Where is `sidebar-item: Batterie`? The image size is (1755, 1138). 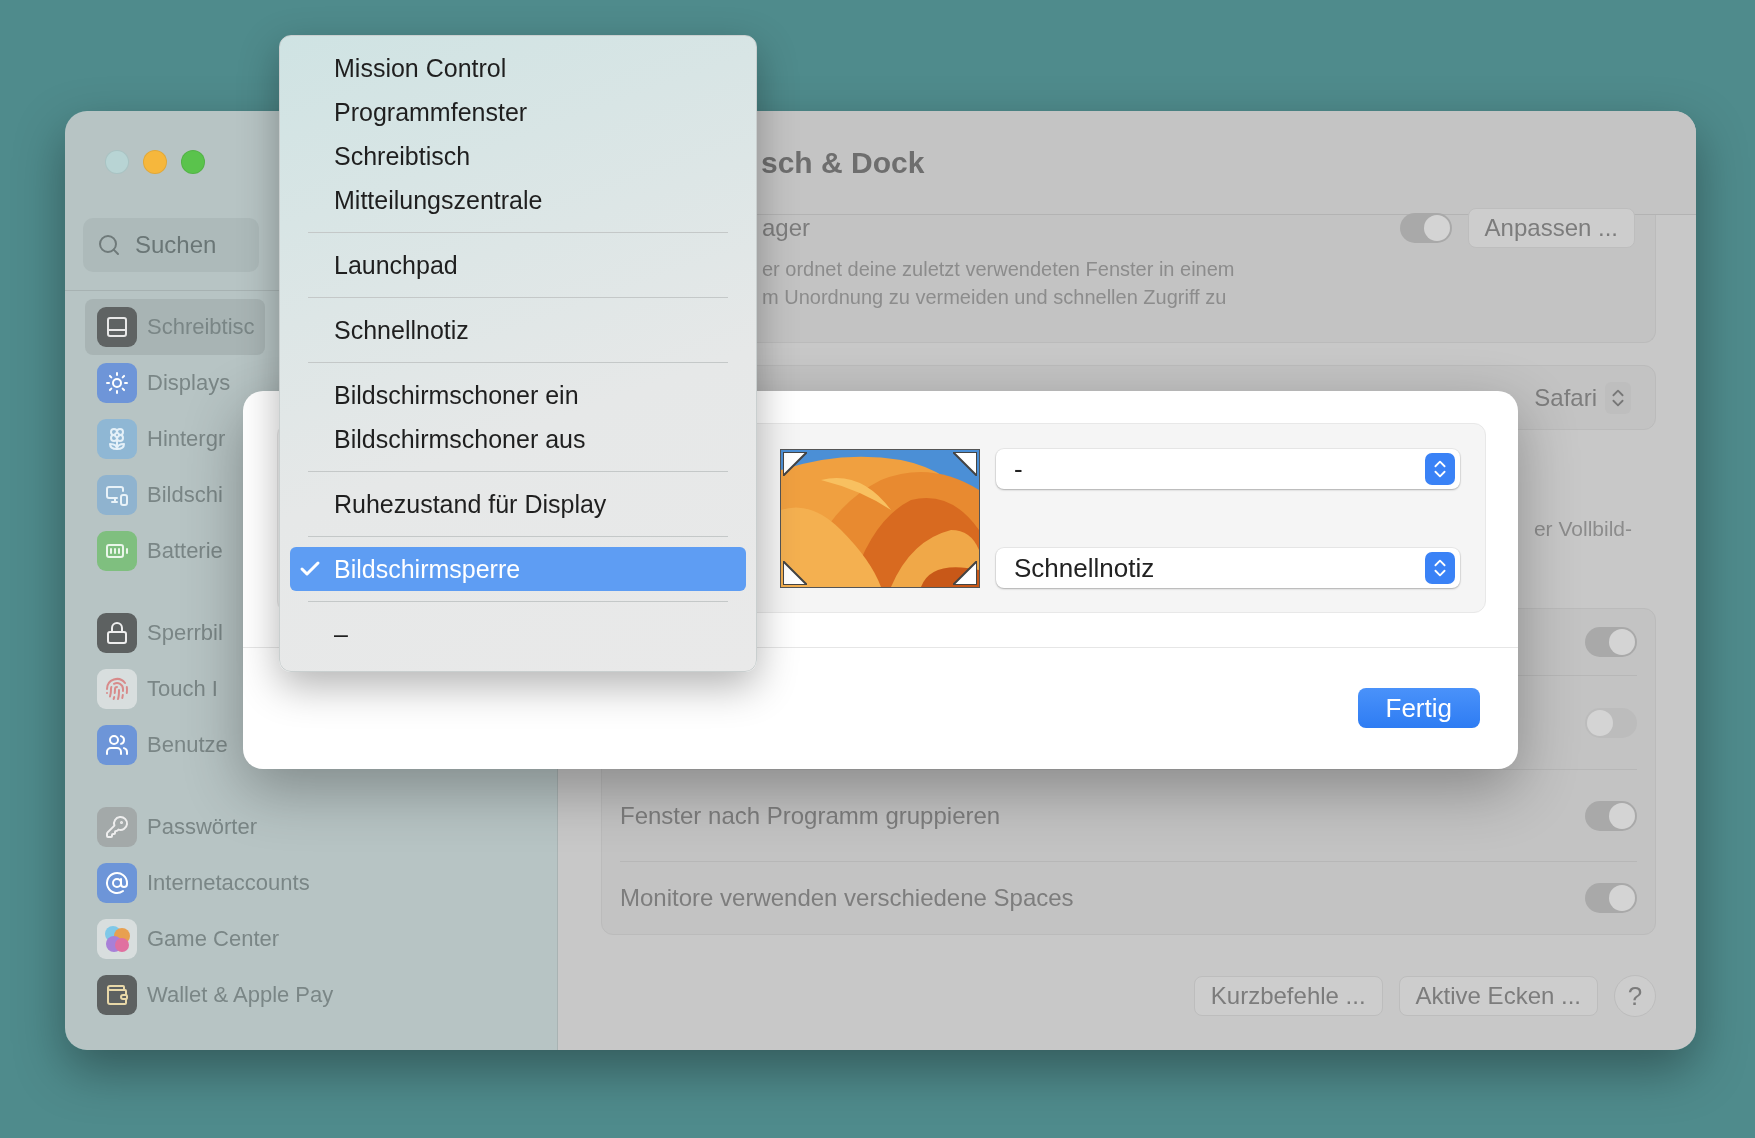 sidebar-item: Batterie is located at coordinates (159, 551).